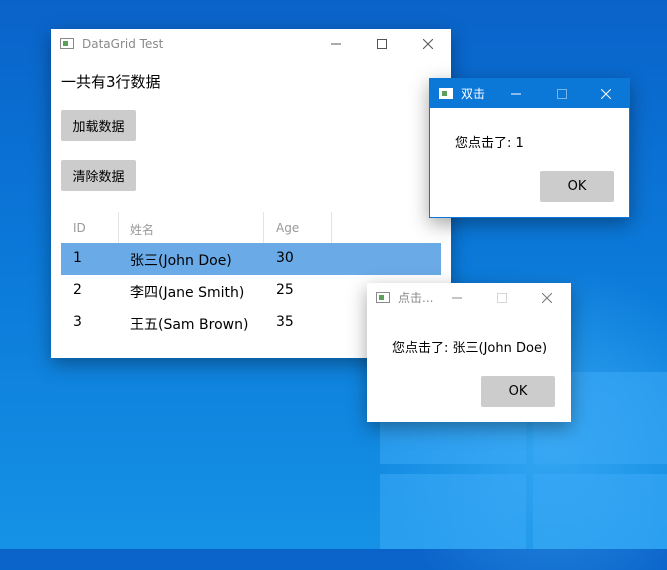  What do you see at coordinates (287, 228) in the screenshot?
I see `column-header-age: Age` at bounding box center [287, 228].